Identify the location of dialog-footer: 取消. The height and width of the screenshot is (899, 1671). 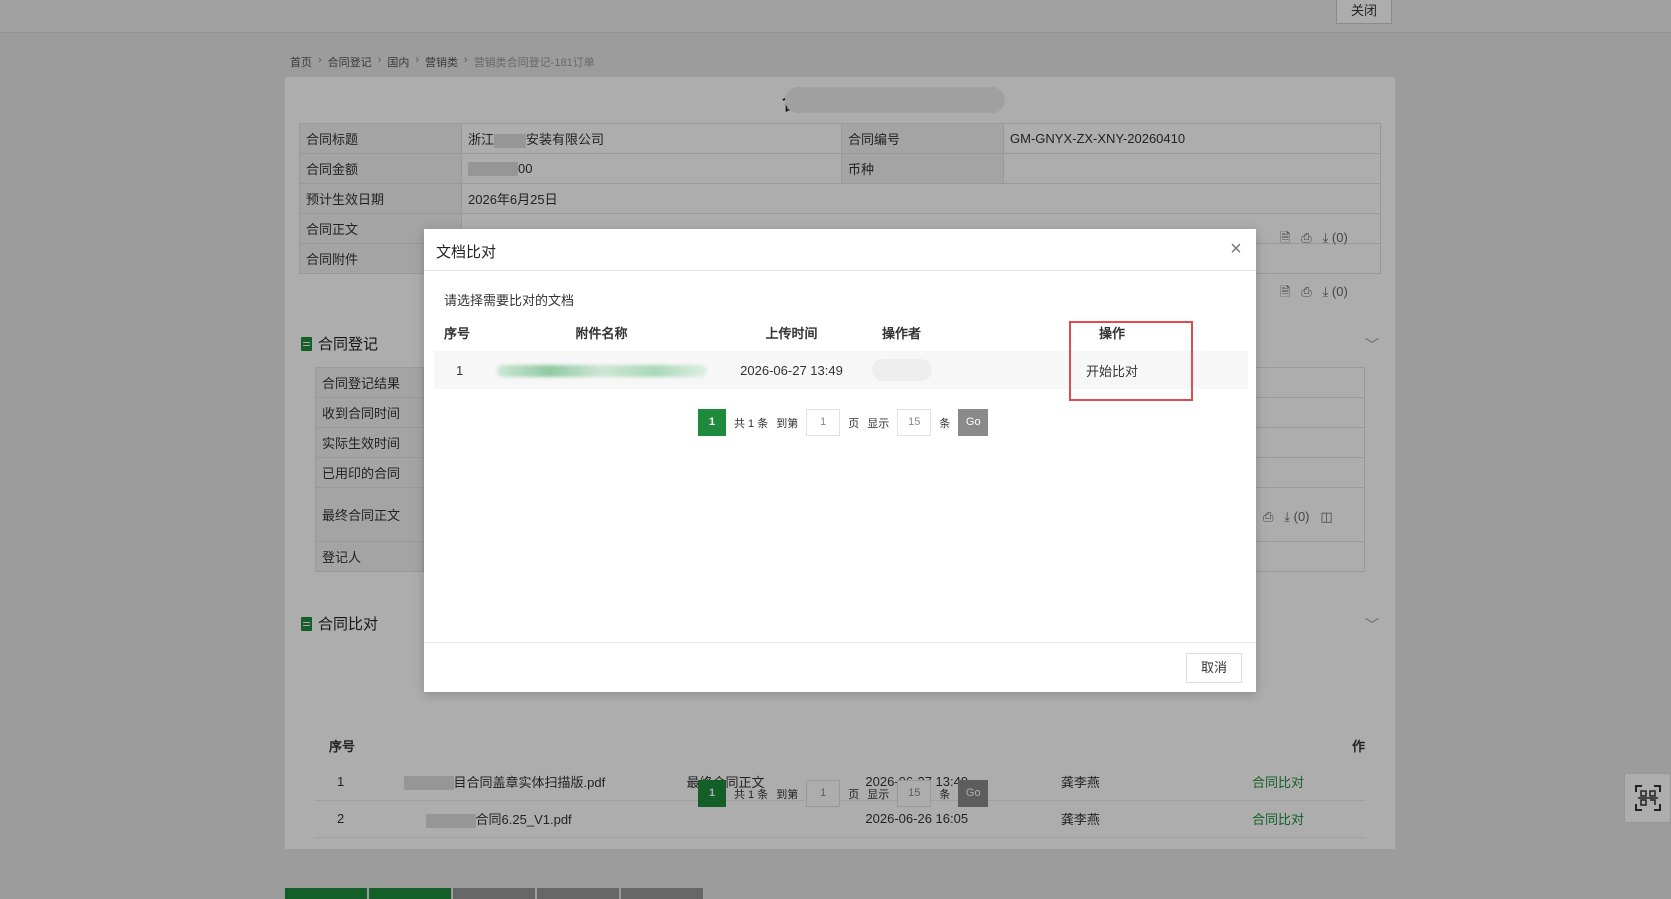
(840, 667).